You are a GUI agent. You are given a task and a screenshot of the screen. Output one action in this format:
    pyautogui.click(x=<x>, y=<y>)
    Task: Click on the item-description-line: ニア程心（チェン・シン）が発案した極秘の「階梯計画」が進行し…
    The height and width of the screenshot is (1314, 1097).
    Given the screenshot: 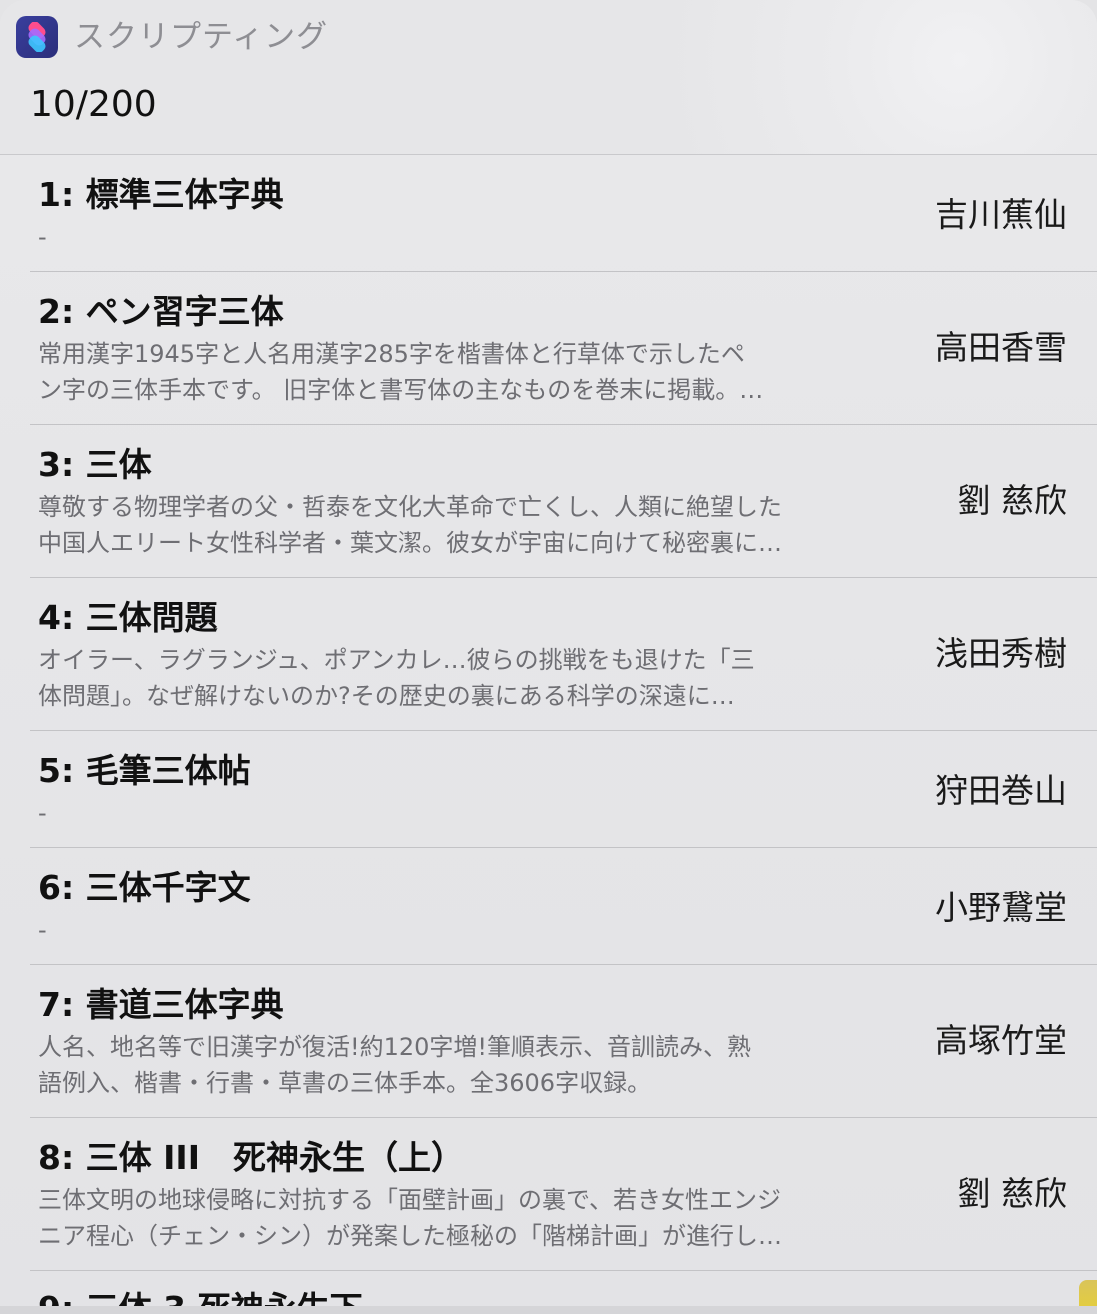 What is the action you would take?
    pyautogui.click(x=410, y=1236)
    